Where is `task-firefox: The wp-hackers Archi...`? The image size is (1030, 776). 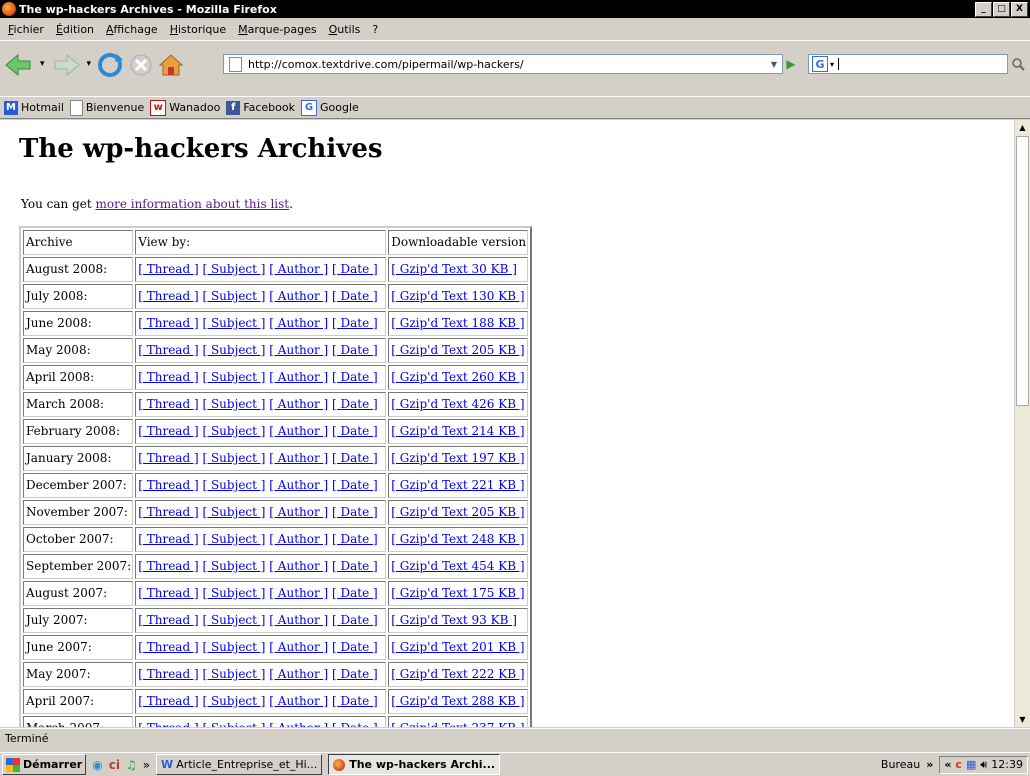
task-firefox: The wp-hackers Archi... is located at coordinates (414, 764).